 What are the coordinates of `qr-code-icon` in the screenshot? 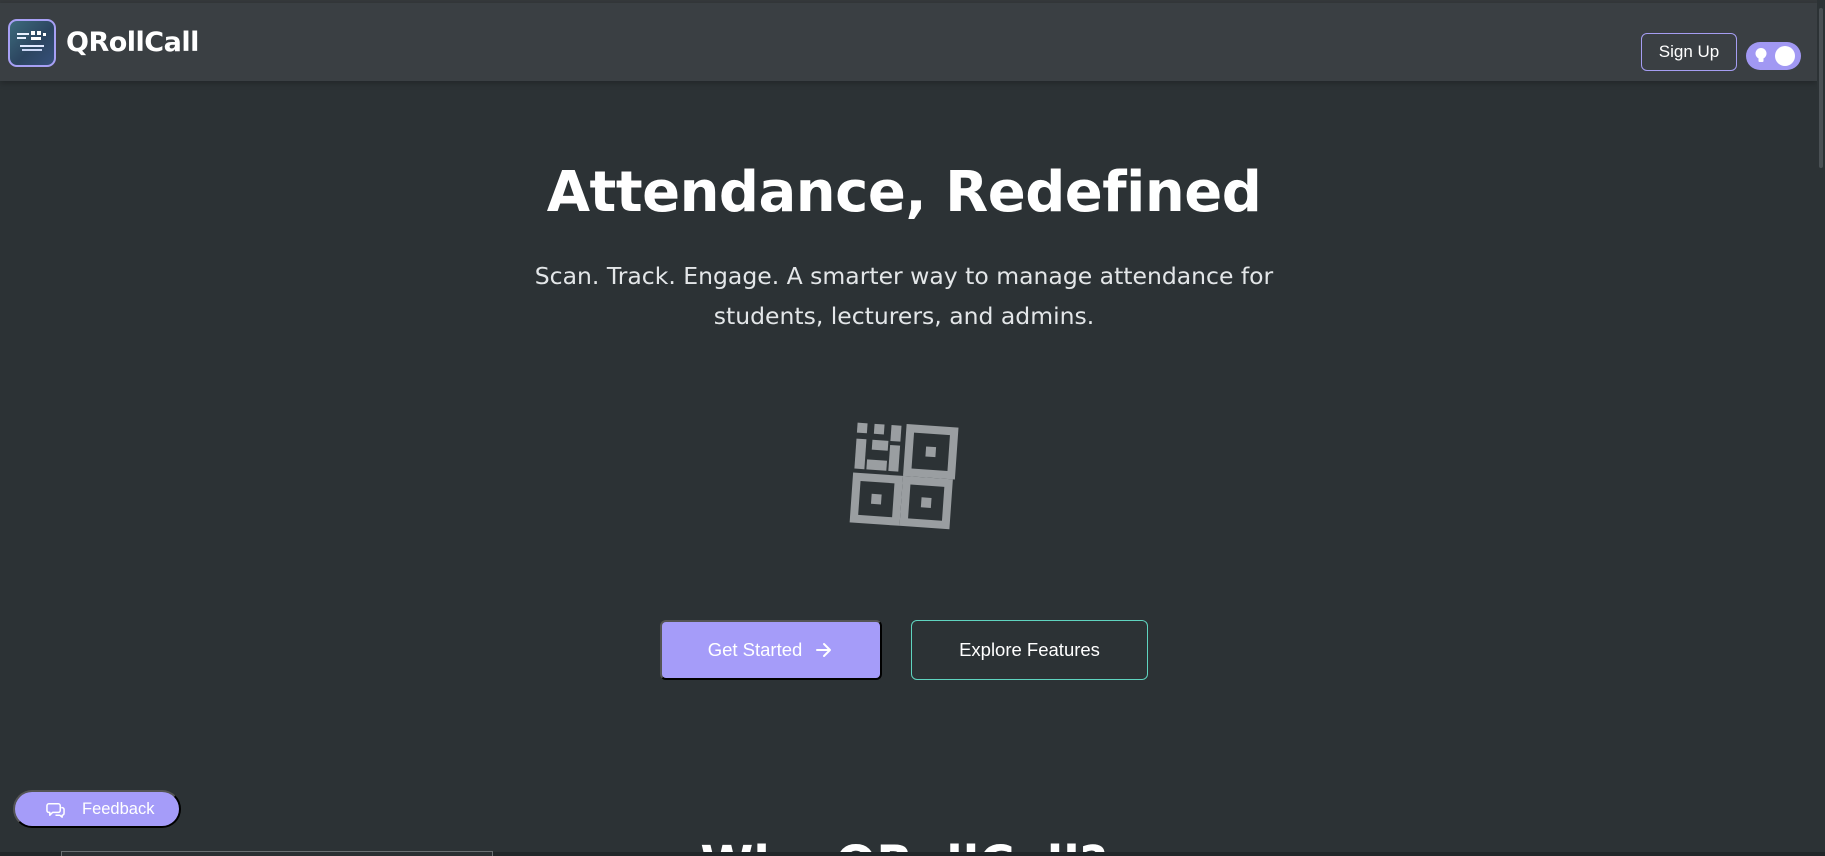 It's located at (904, 476).